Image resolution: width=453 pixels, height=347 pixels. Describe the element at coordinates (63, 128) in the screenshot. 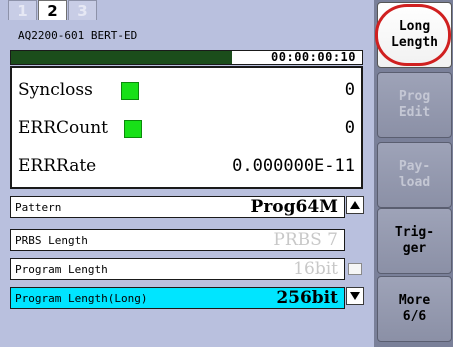

I see `errcount-label: ERRCount` at that location.